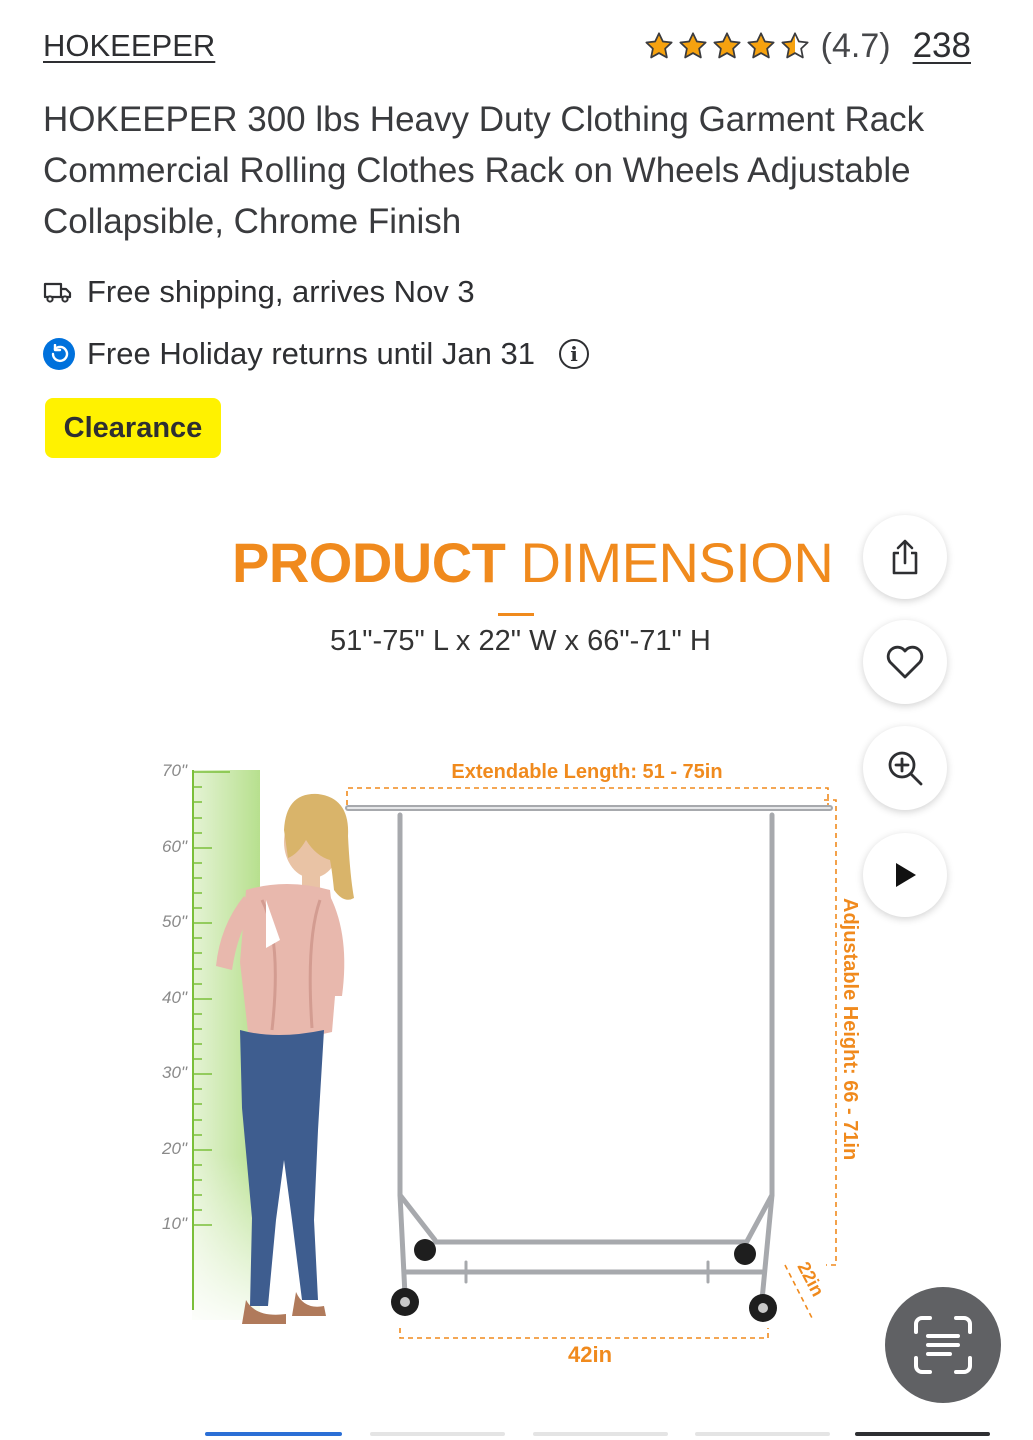  I want to click on ruler-label: 10", so click(175, 1223).